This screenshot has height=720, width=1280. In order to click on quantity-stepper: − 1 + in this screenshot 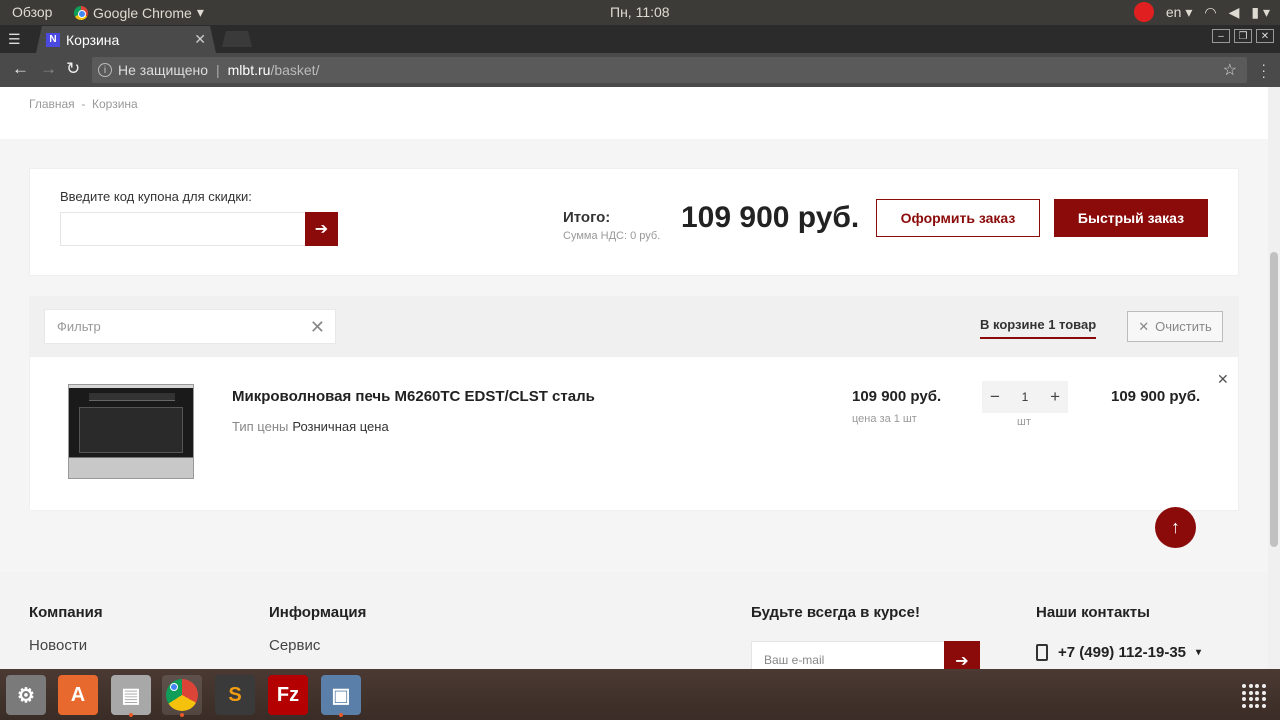, I will do `click(1025, 397)`.